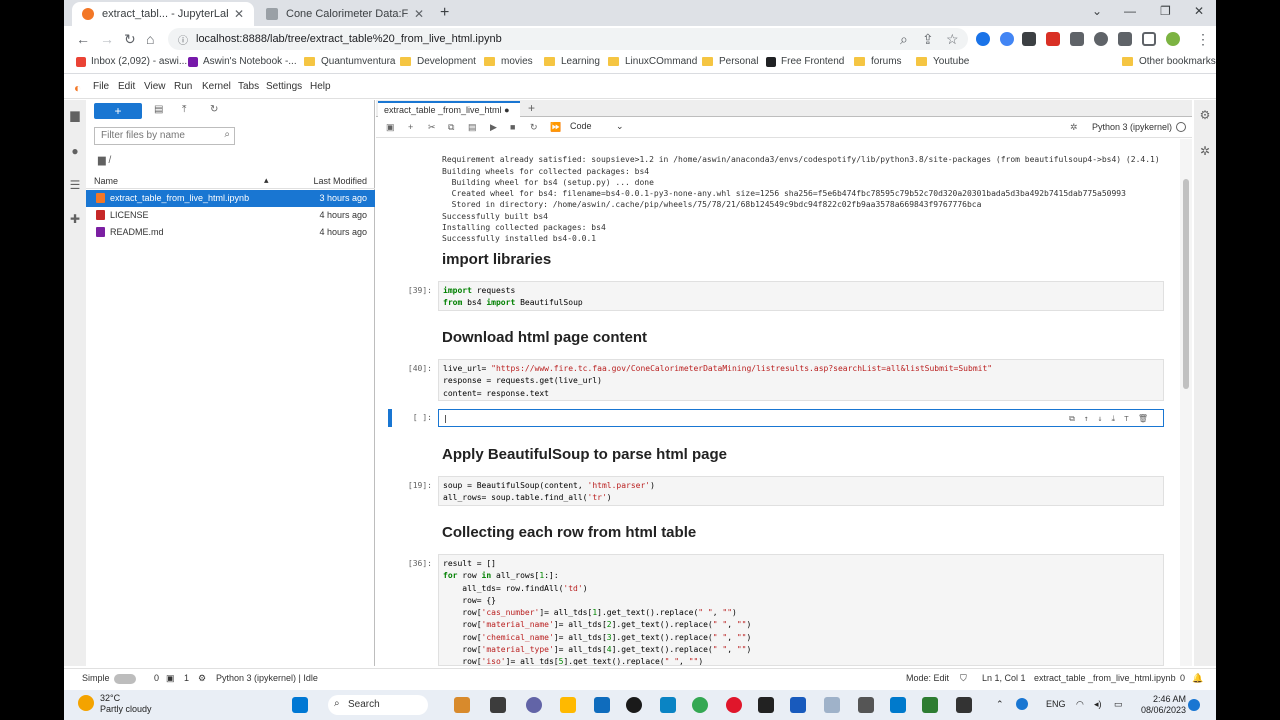  I want to click on menu-kernel: Kernel, so click(216, 86).